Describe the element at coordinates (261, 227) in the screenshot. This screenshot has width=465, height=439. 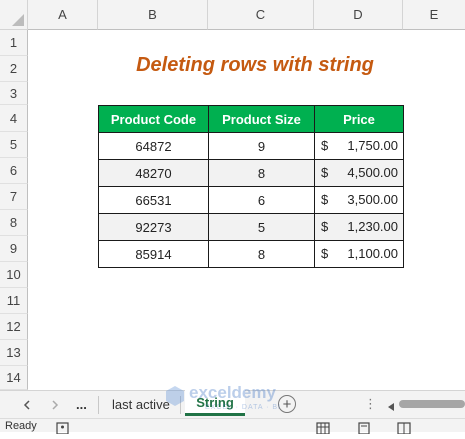
I see `product-size-cell: 5` at that location.